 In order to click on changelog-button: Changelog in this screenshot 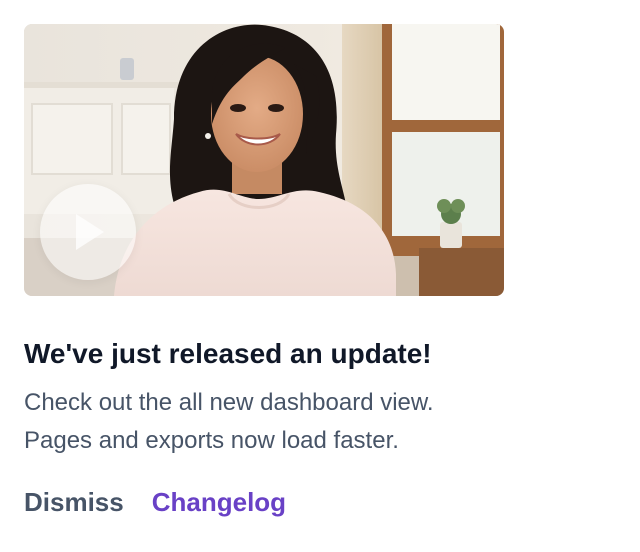, I will do `click(219, 502)`.